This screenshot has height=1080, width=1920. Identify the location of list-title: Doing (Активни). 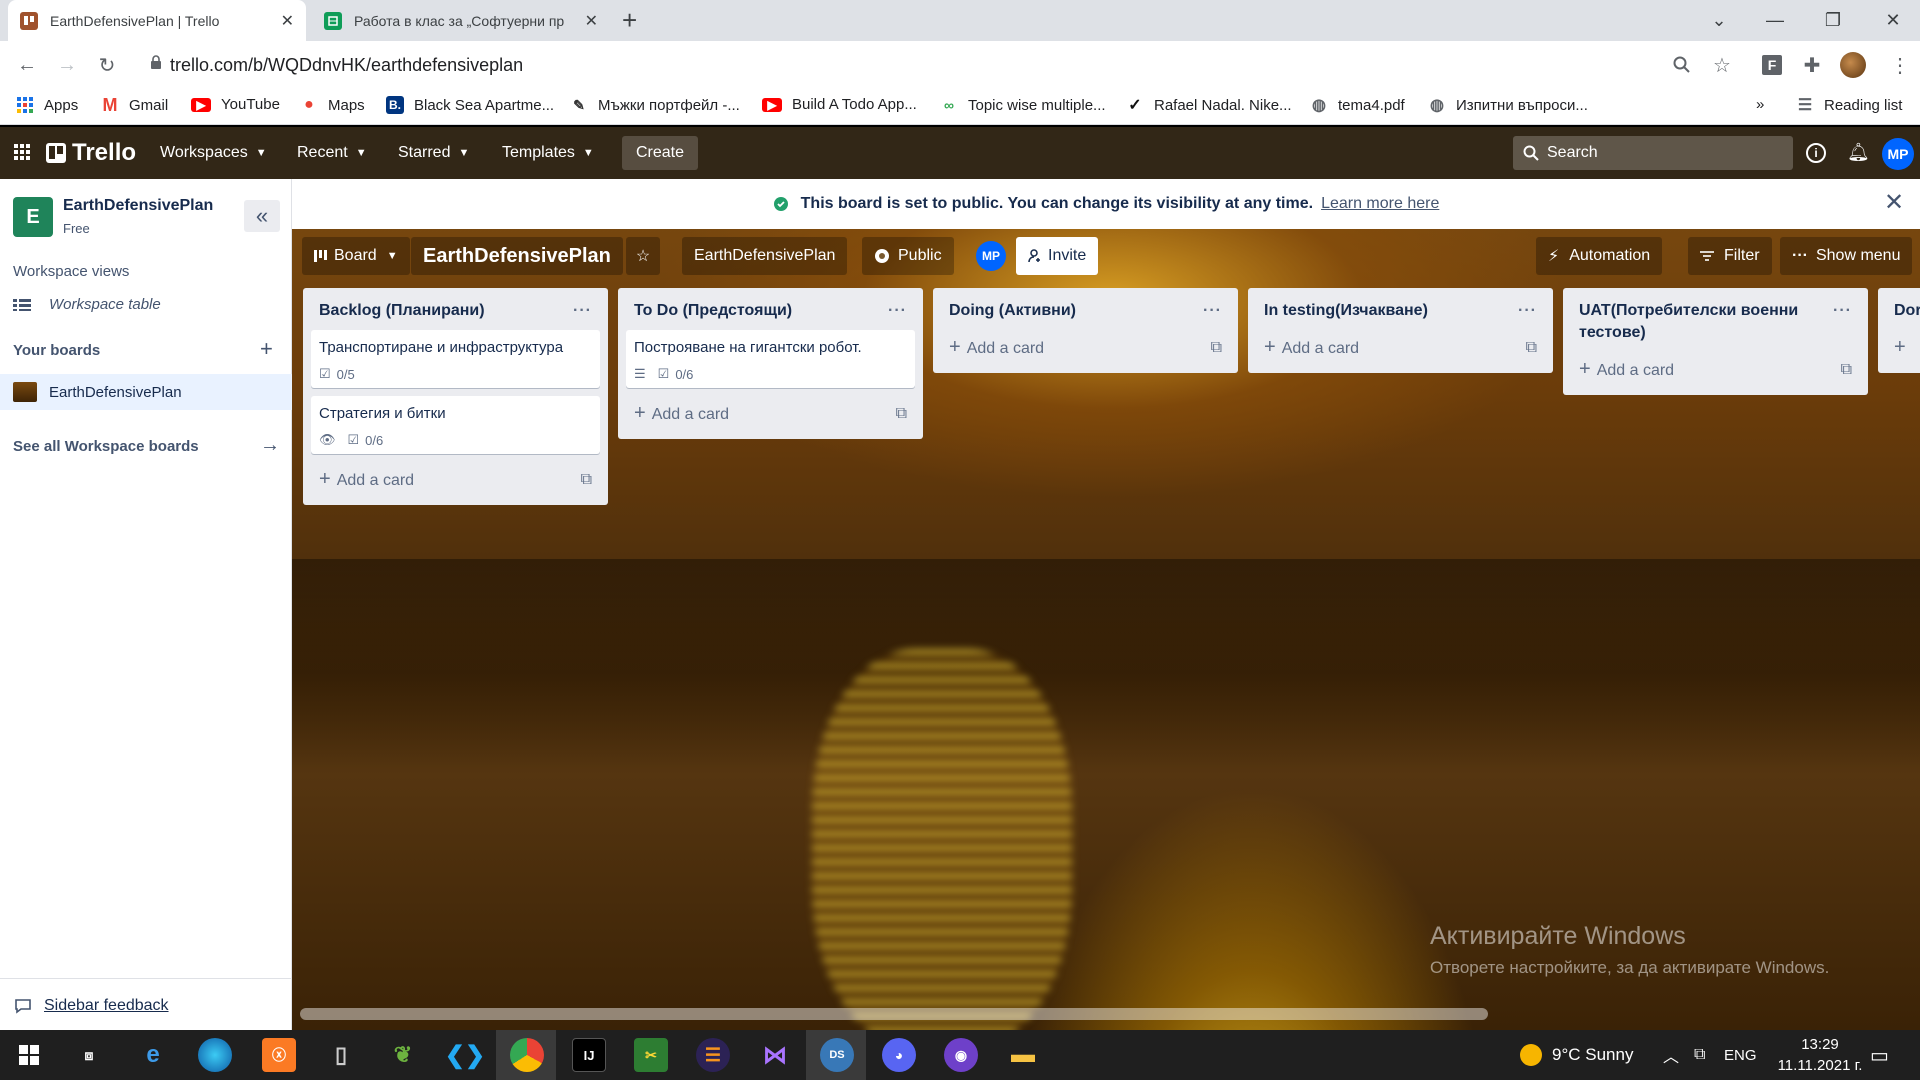
(1012, 311).